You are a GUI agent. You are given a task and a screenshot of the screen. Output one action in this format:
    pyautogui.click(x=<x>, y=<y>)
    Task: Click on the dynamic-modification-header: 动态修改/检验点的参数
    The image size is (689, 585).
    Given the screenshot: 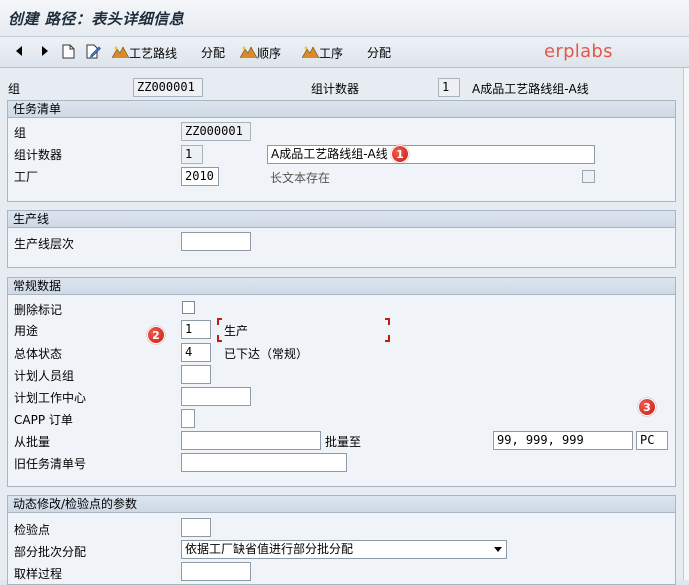 What is the action you would take?
    pyautogui.click(x=341, y=504)
    